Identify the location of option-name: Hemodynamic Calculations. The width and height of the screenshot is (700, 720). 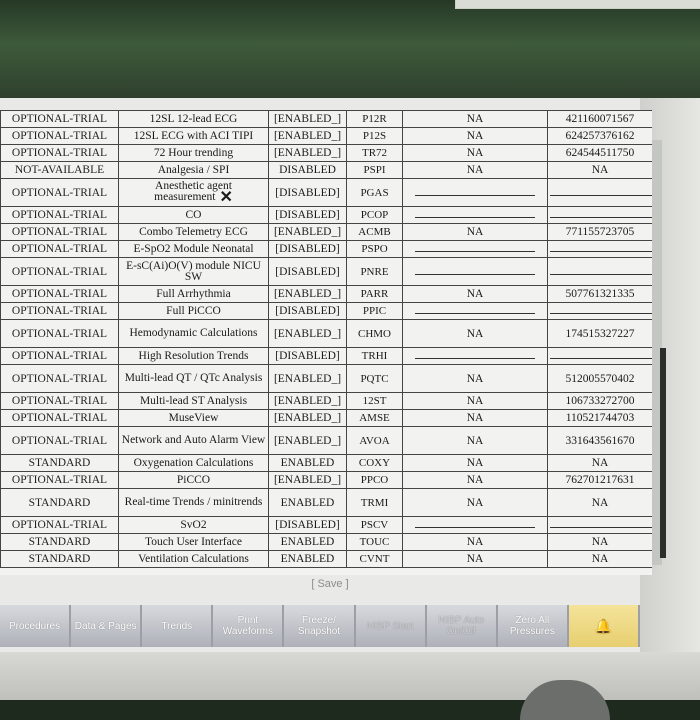
(193, 333).